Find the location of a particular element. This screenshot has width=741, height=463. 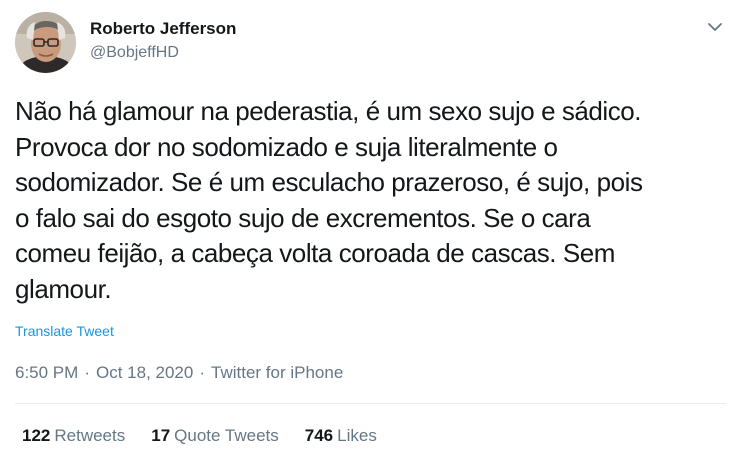

tweet-time: 6:50 PM is located at coordinates (46, 372).